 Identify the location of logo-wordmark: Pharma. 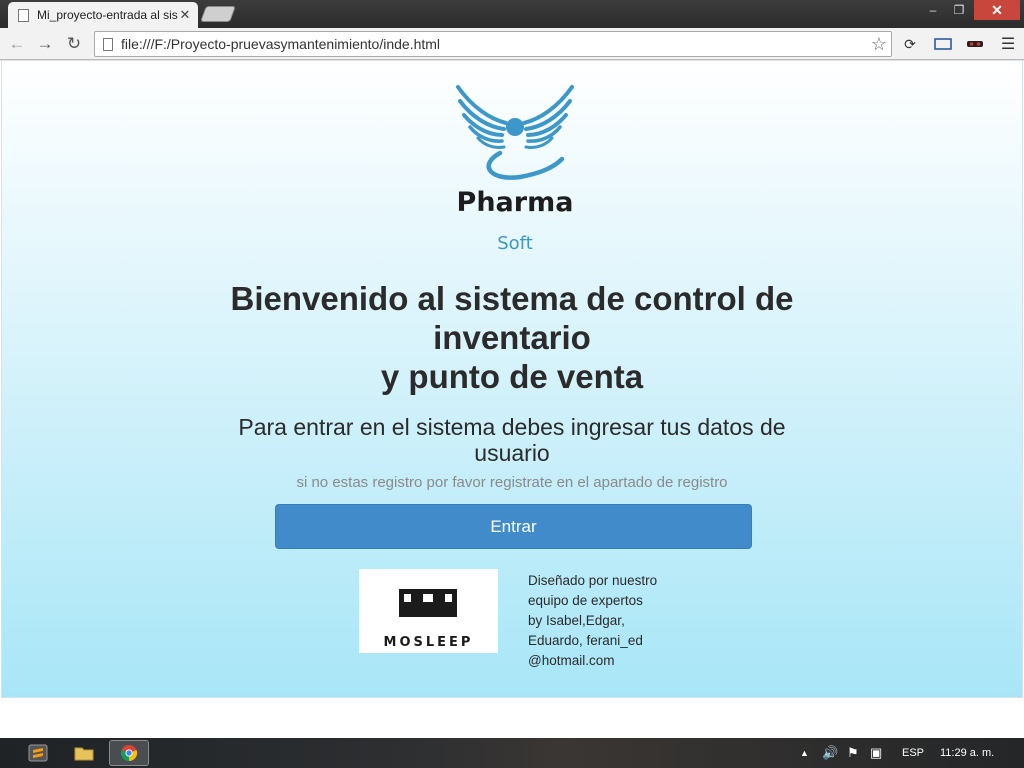
(515, 202).